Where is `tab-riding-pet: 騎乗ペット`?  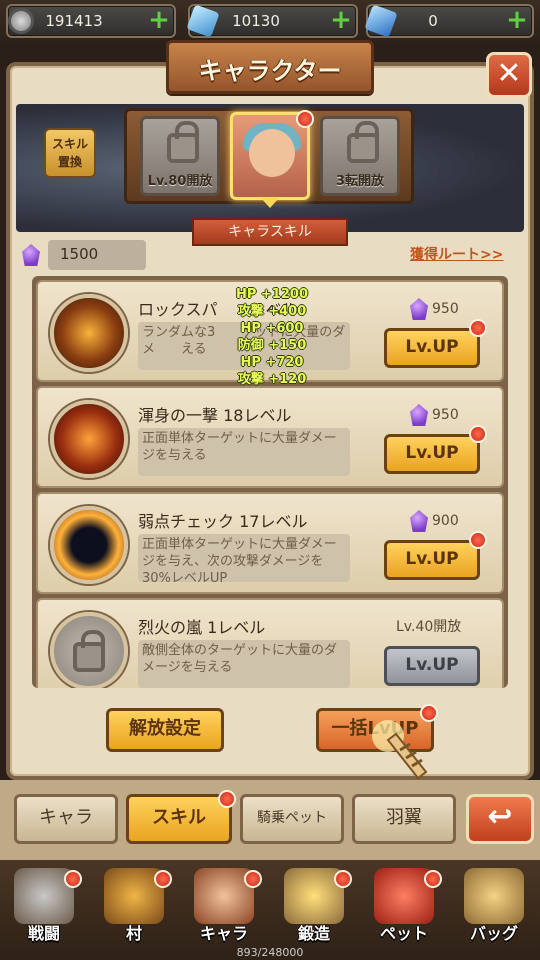 tab-riding-pet: 騎乗ペット is located at coordinates (292, 819).